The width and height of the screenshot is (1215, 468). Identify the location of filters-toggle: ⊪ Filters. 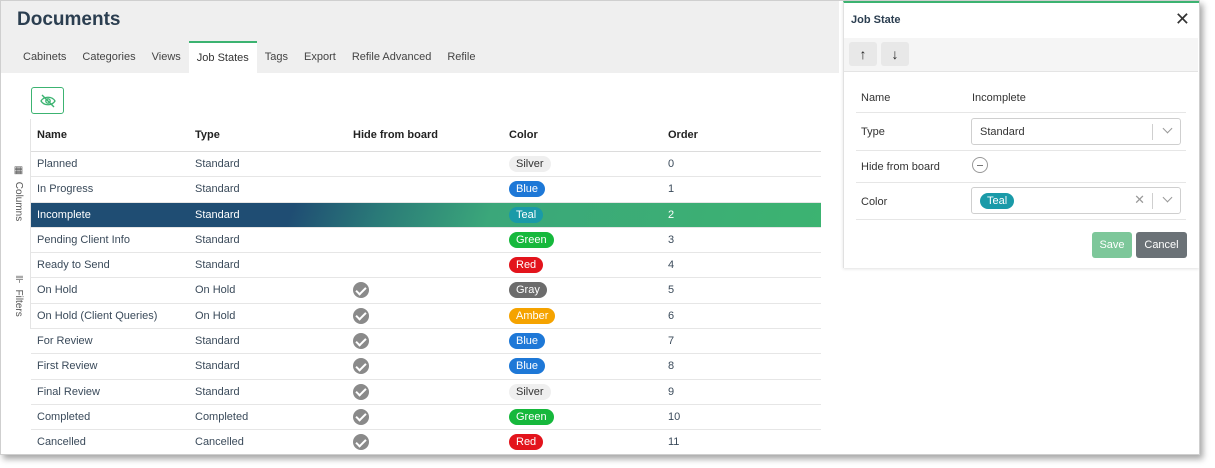
(17, 296).